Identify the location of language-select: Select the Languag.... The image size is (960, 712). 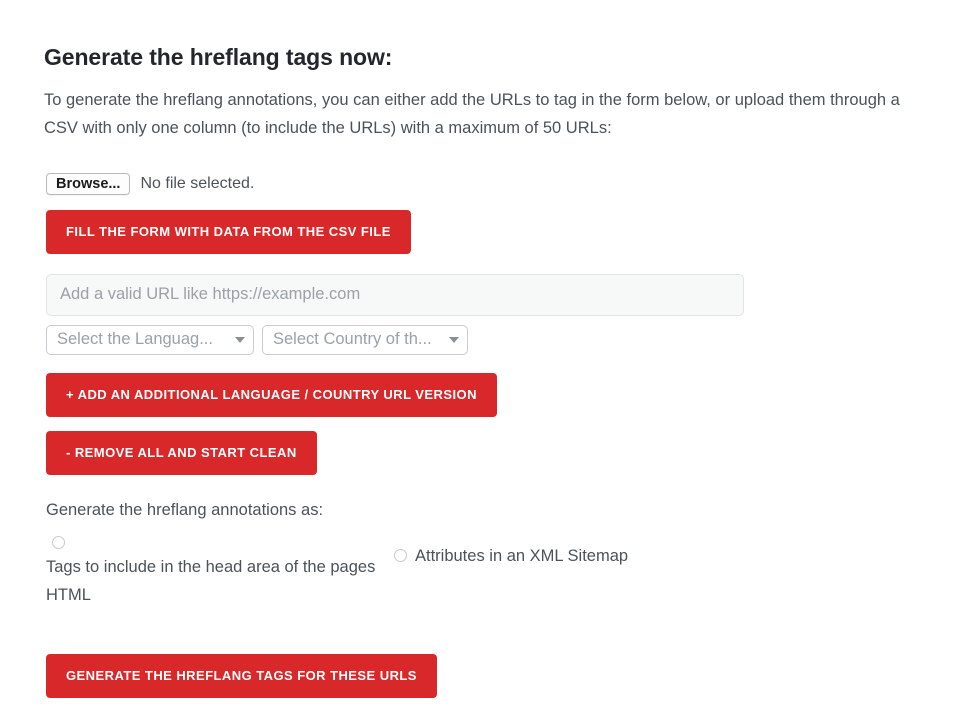
(150, 339).